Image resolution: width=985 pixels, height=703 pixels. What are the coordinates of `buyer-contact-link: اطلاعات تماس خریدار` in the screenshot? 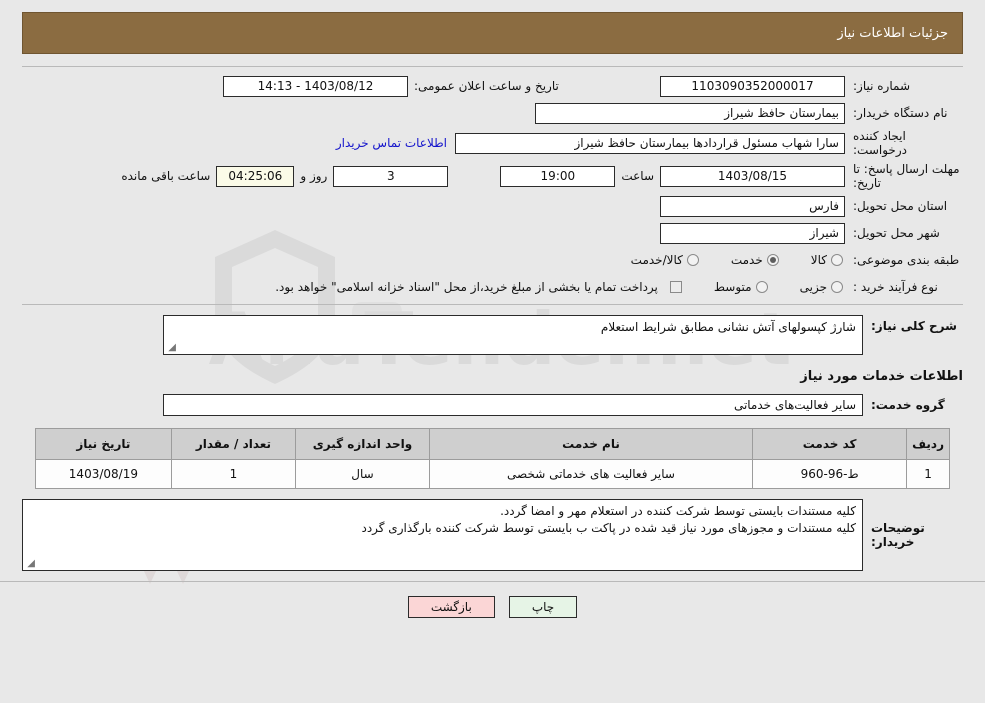 It's located at (391, 143).